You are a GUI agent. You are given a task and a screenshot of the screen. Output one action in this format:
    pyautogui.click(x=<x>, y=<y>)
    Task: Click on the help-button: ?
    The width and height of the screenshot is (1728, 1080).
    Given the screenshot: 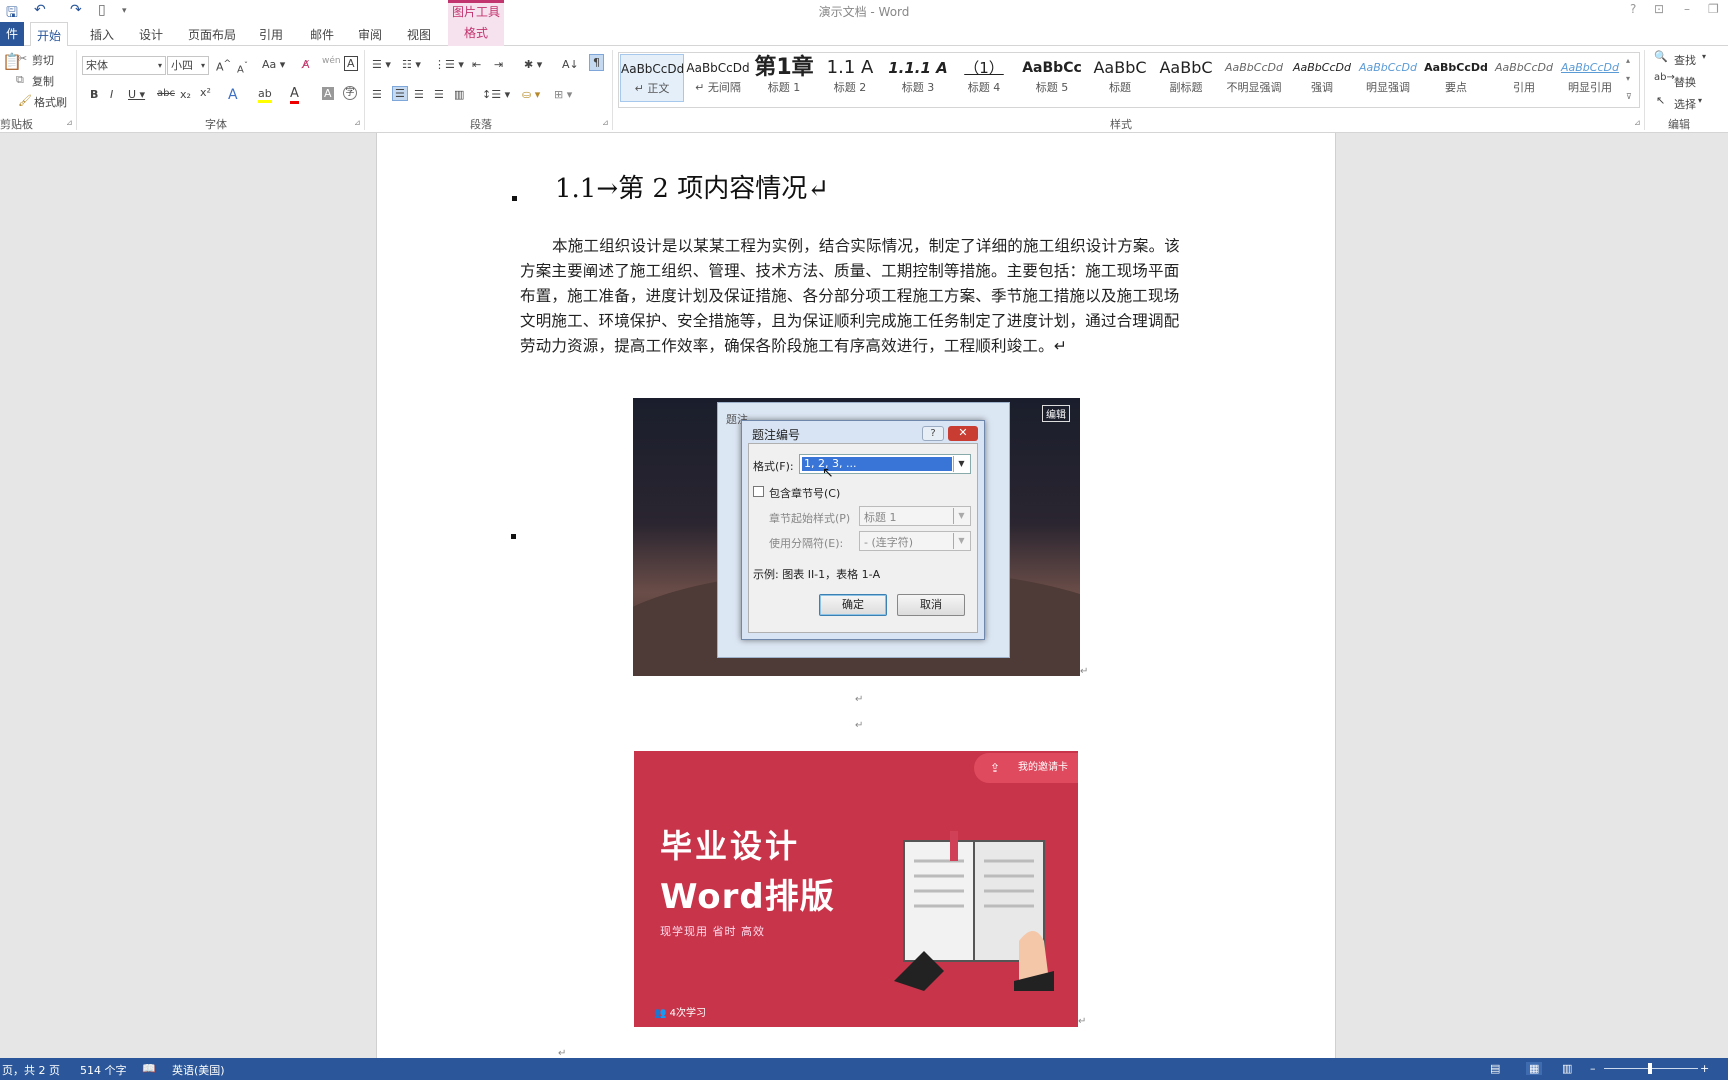 What is the action you would take?
    pyautogui.click(x=933, y=433)
    